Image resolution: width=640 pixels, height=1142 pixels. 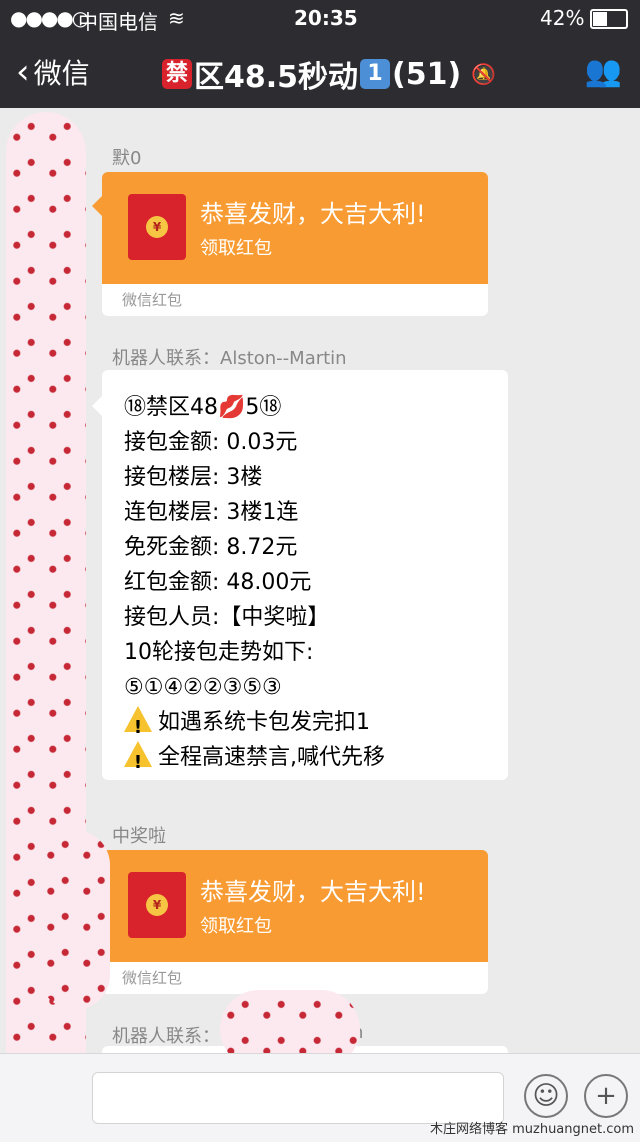 I want to click on message-line: 接包金额: 0.03元, so click(x=211, y=442).